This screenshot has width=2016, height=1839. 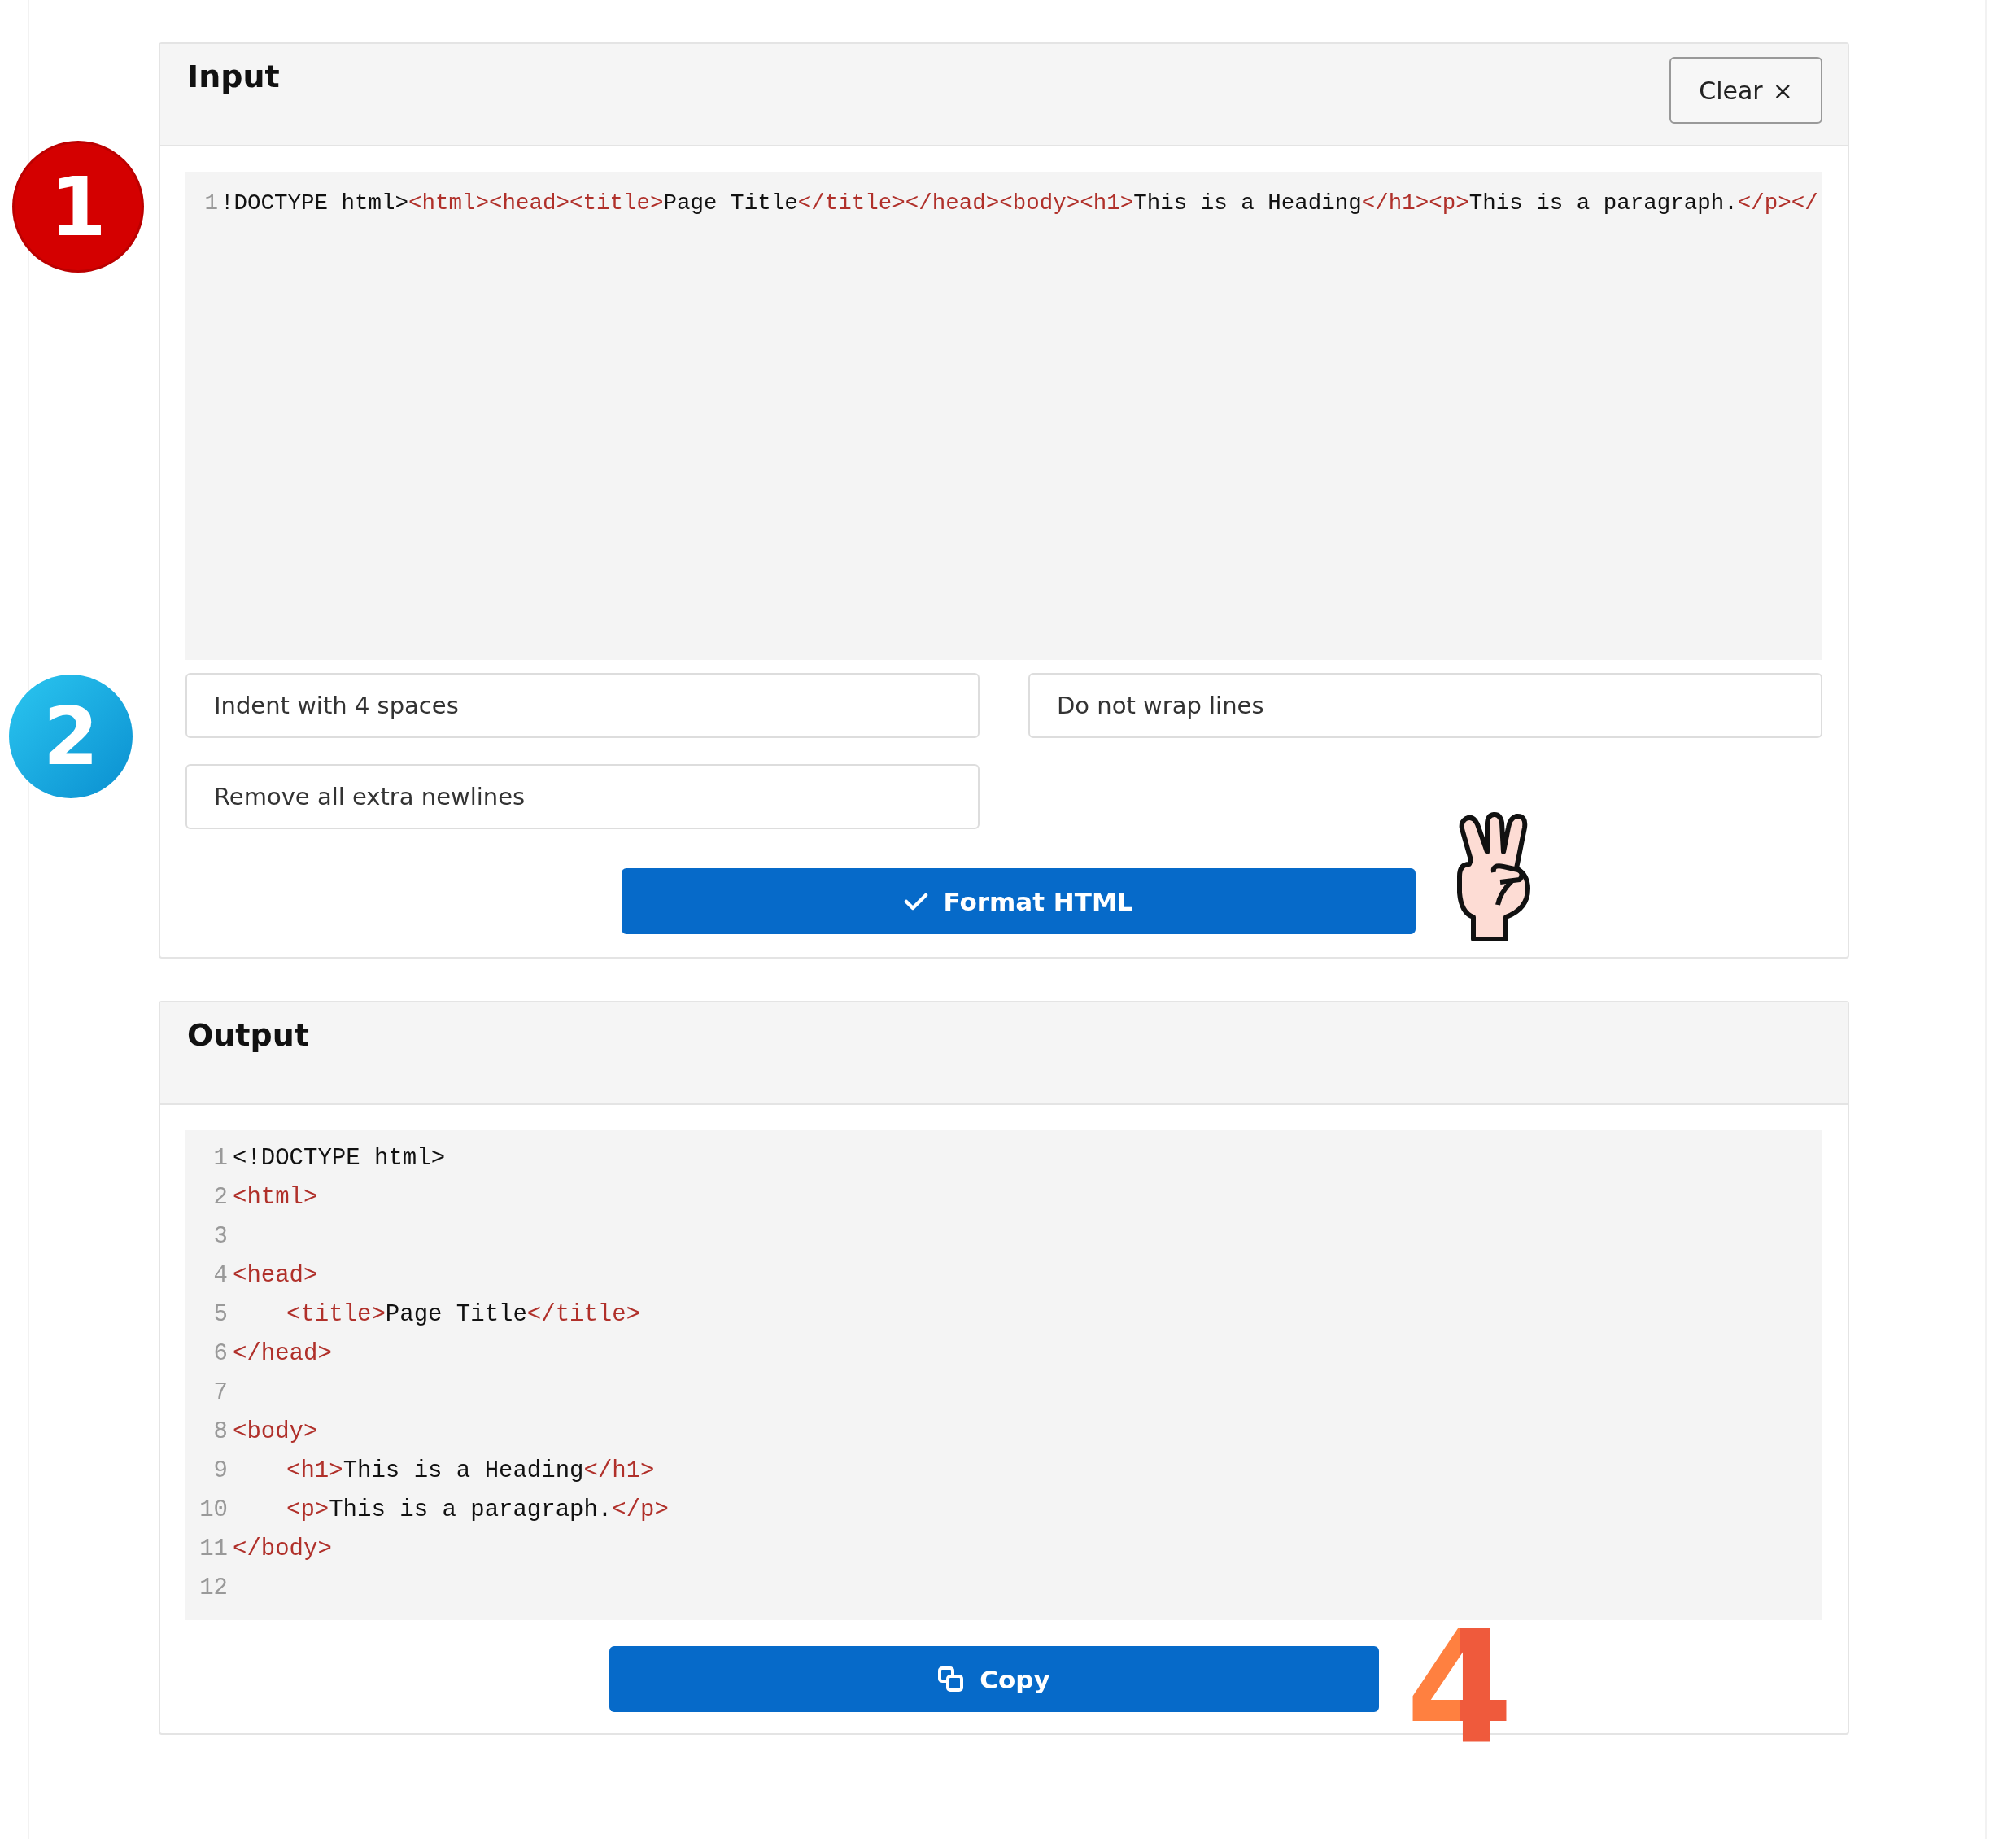 What do you see at coordinates (221, 1236) in the screenshot?
I see `line-number: 3` at bounding box center [221, 1236].